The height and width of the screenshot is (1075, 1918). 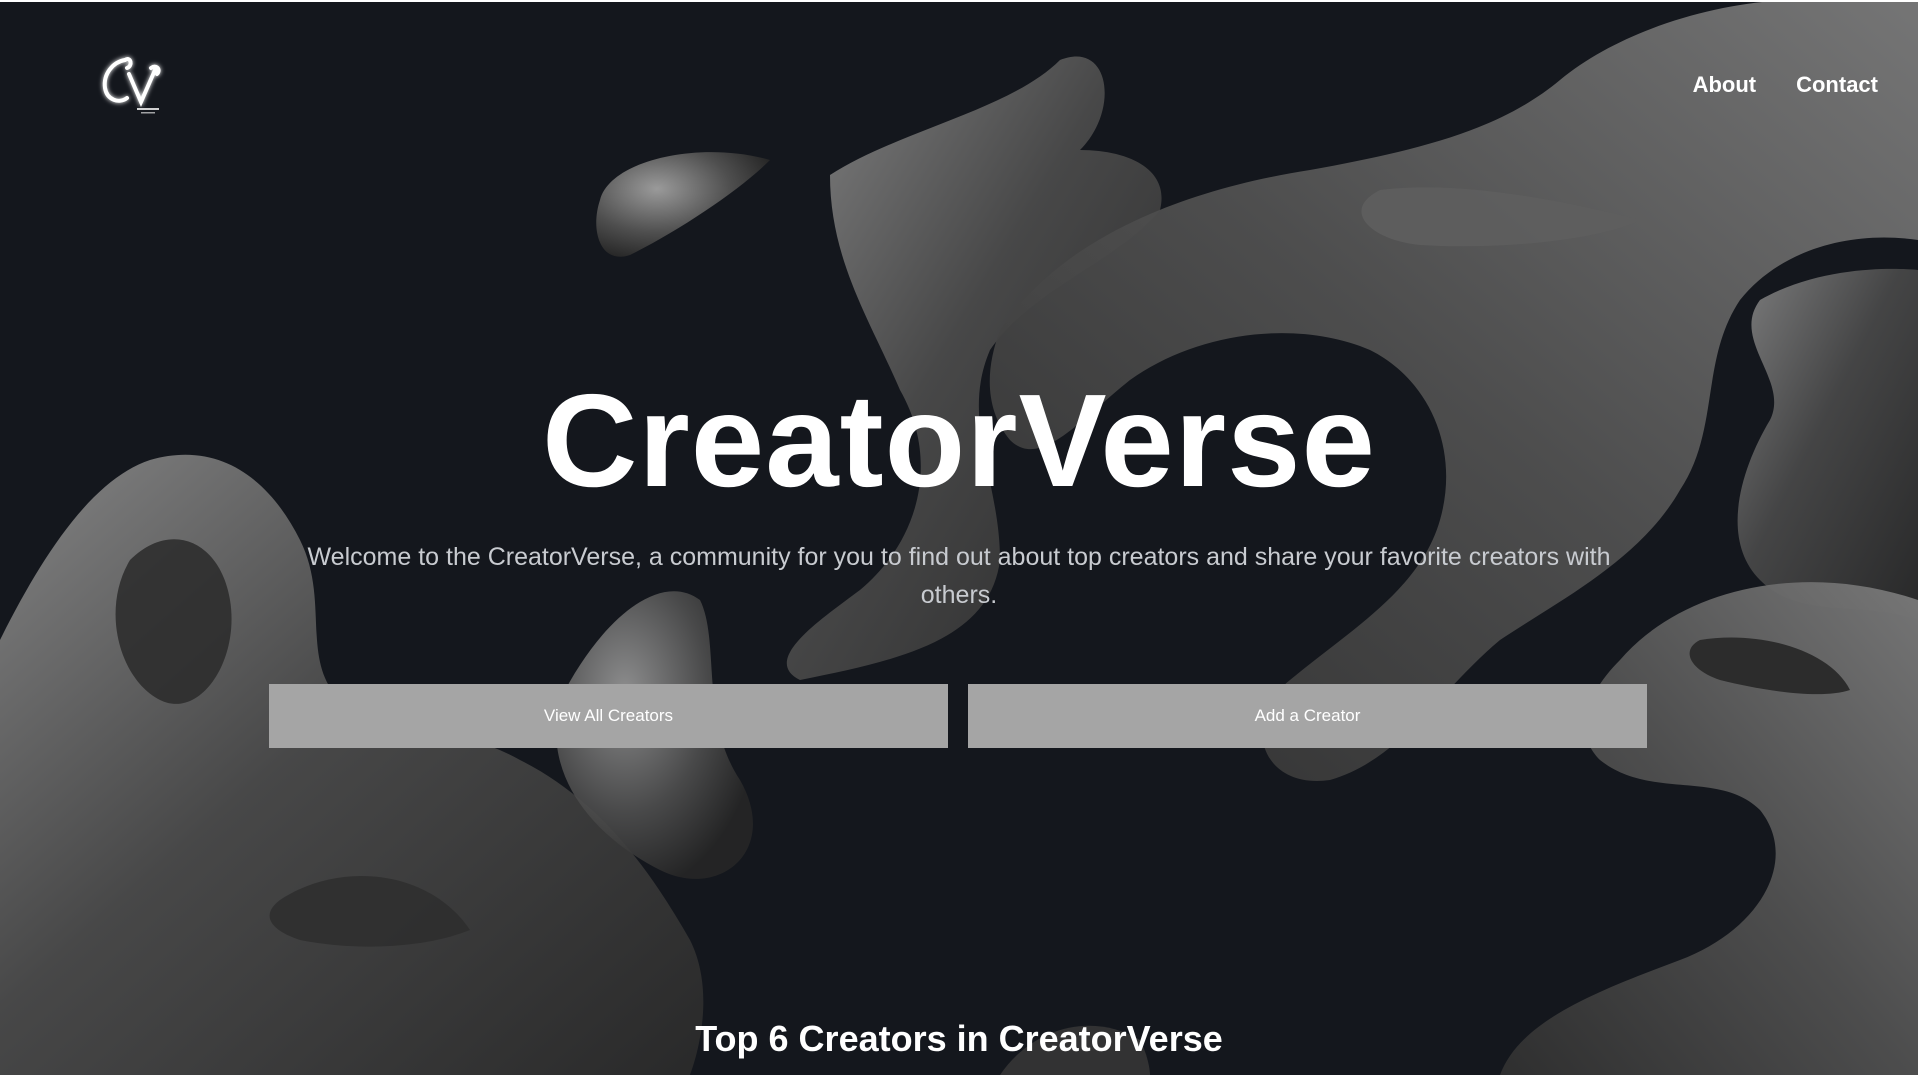 What do you see at coordinates (1307, 716) in the screenshot?
I see `add-creator-button: Add a Creator` at bounding box center [1307, 716].